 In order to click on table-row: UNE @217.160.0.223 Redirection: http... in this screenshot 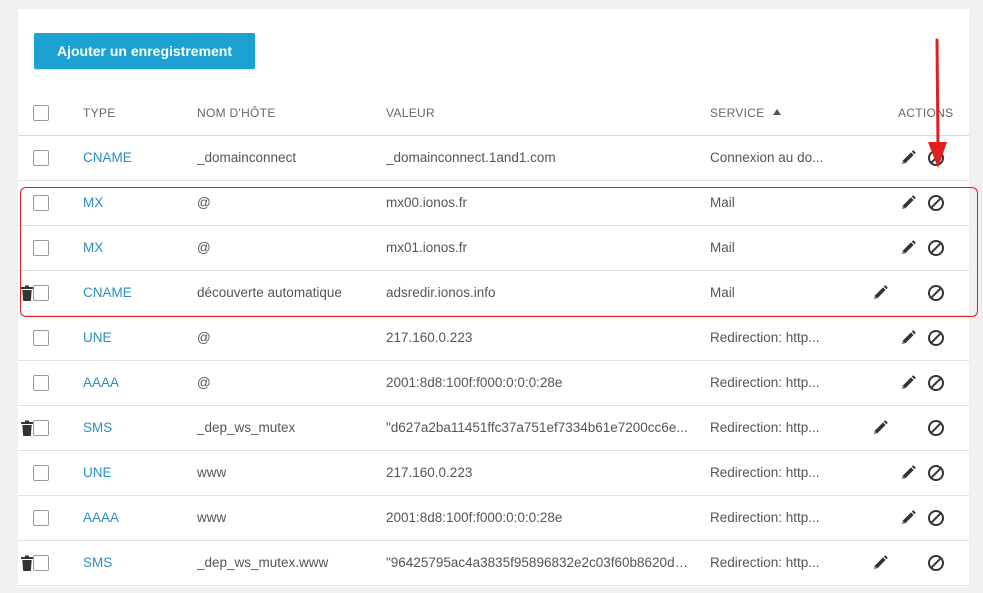, I will do `click(493, 338)`.